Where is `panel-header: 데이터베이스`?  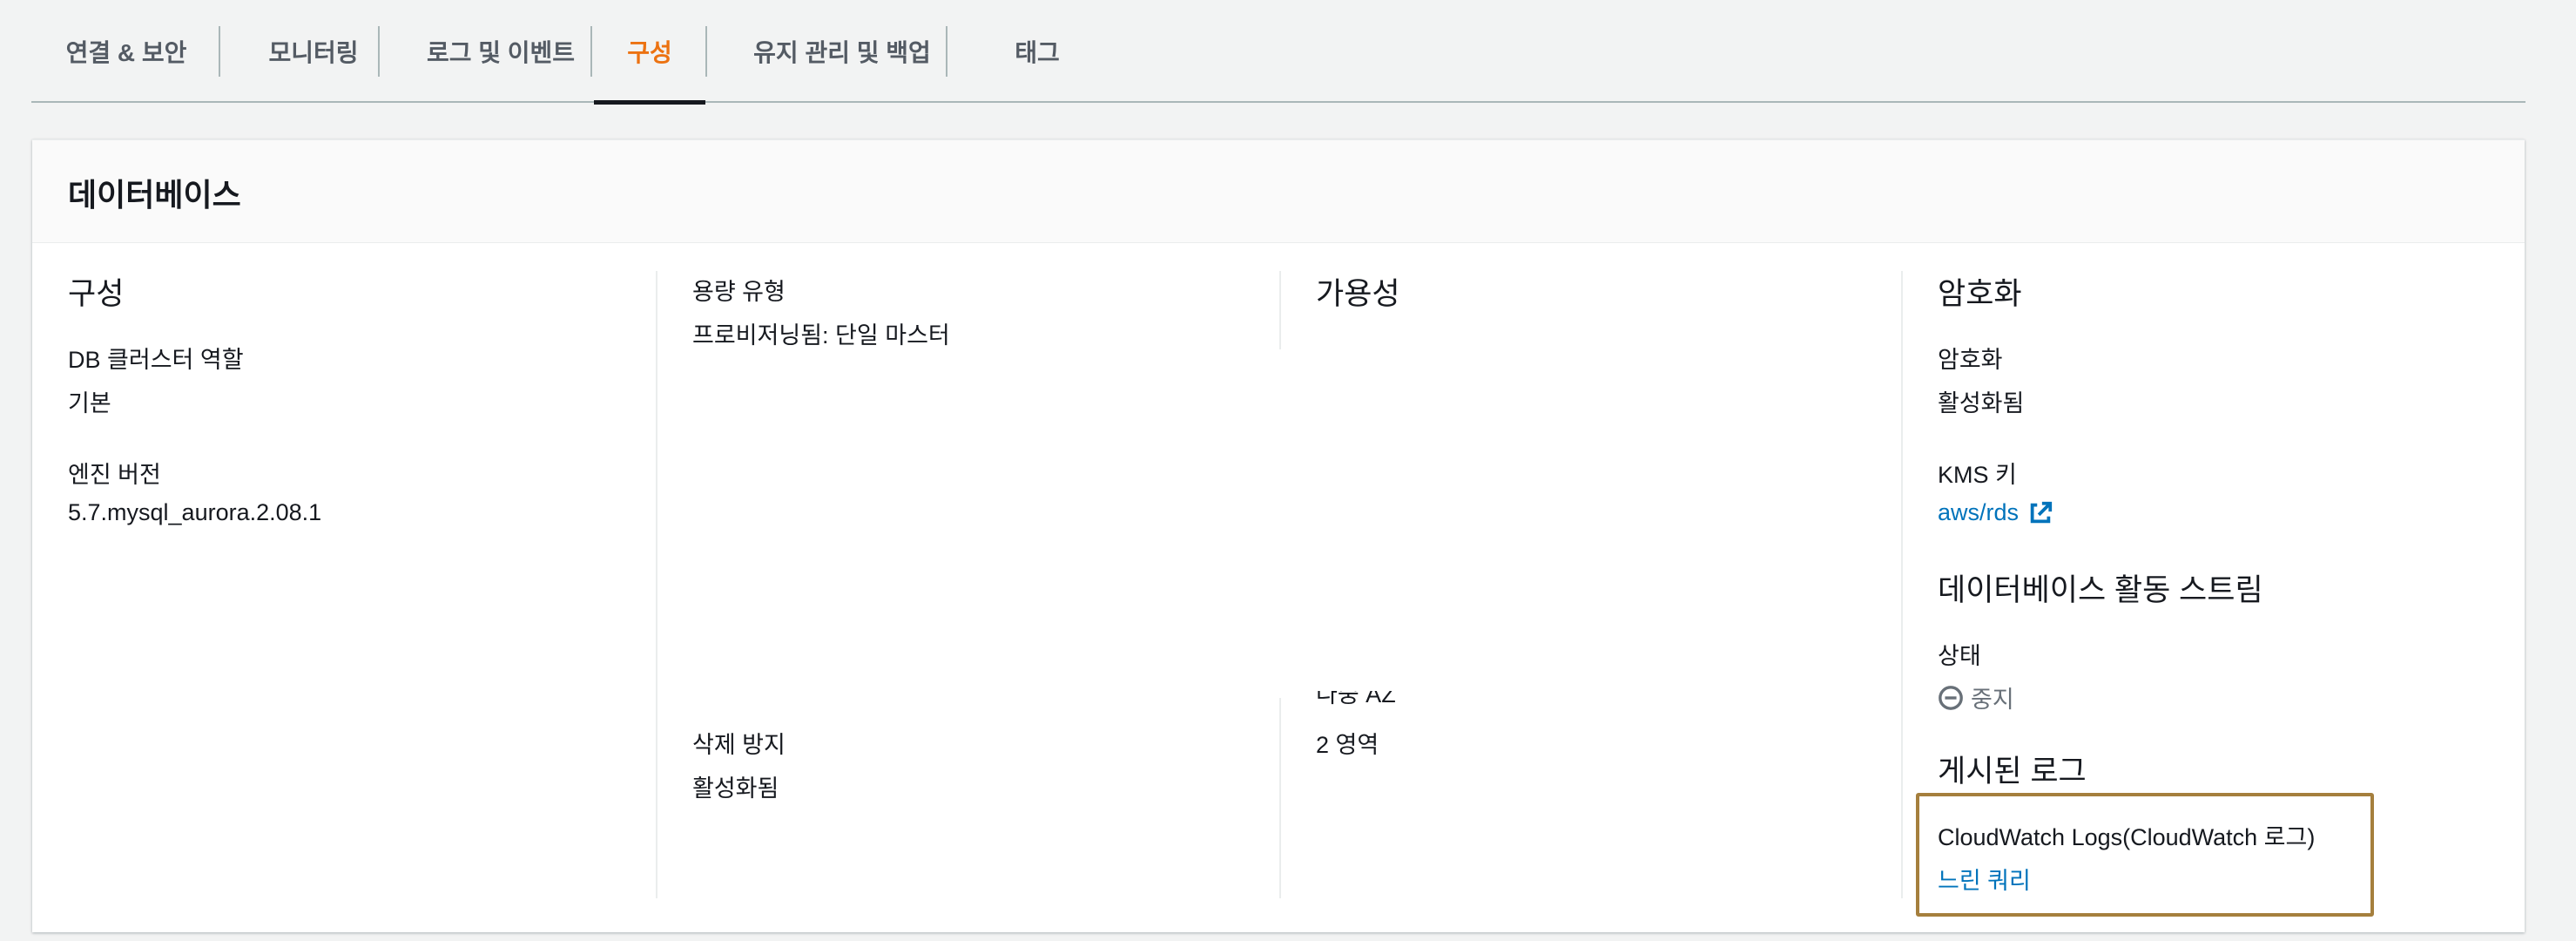 panel-header: 데이터베이스 is located at coordinates (1278, 192).